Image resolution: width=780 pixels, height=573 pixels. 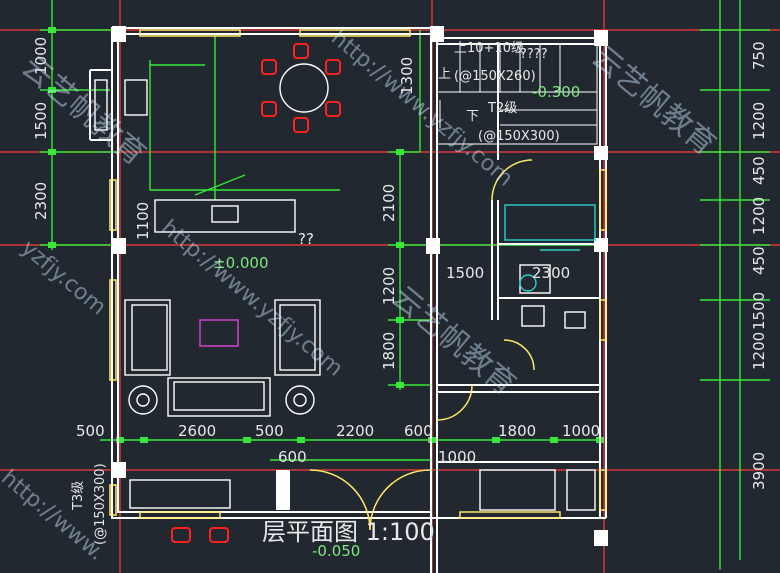 What do you see at coordinates (517, 431) in the screenshot?
I see `dim-bottom-1800: 1800` at bounding box center [517, 431].